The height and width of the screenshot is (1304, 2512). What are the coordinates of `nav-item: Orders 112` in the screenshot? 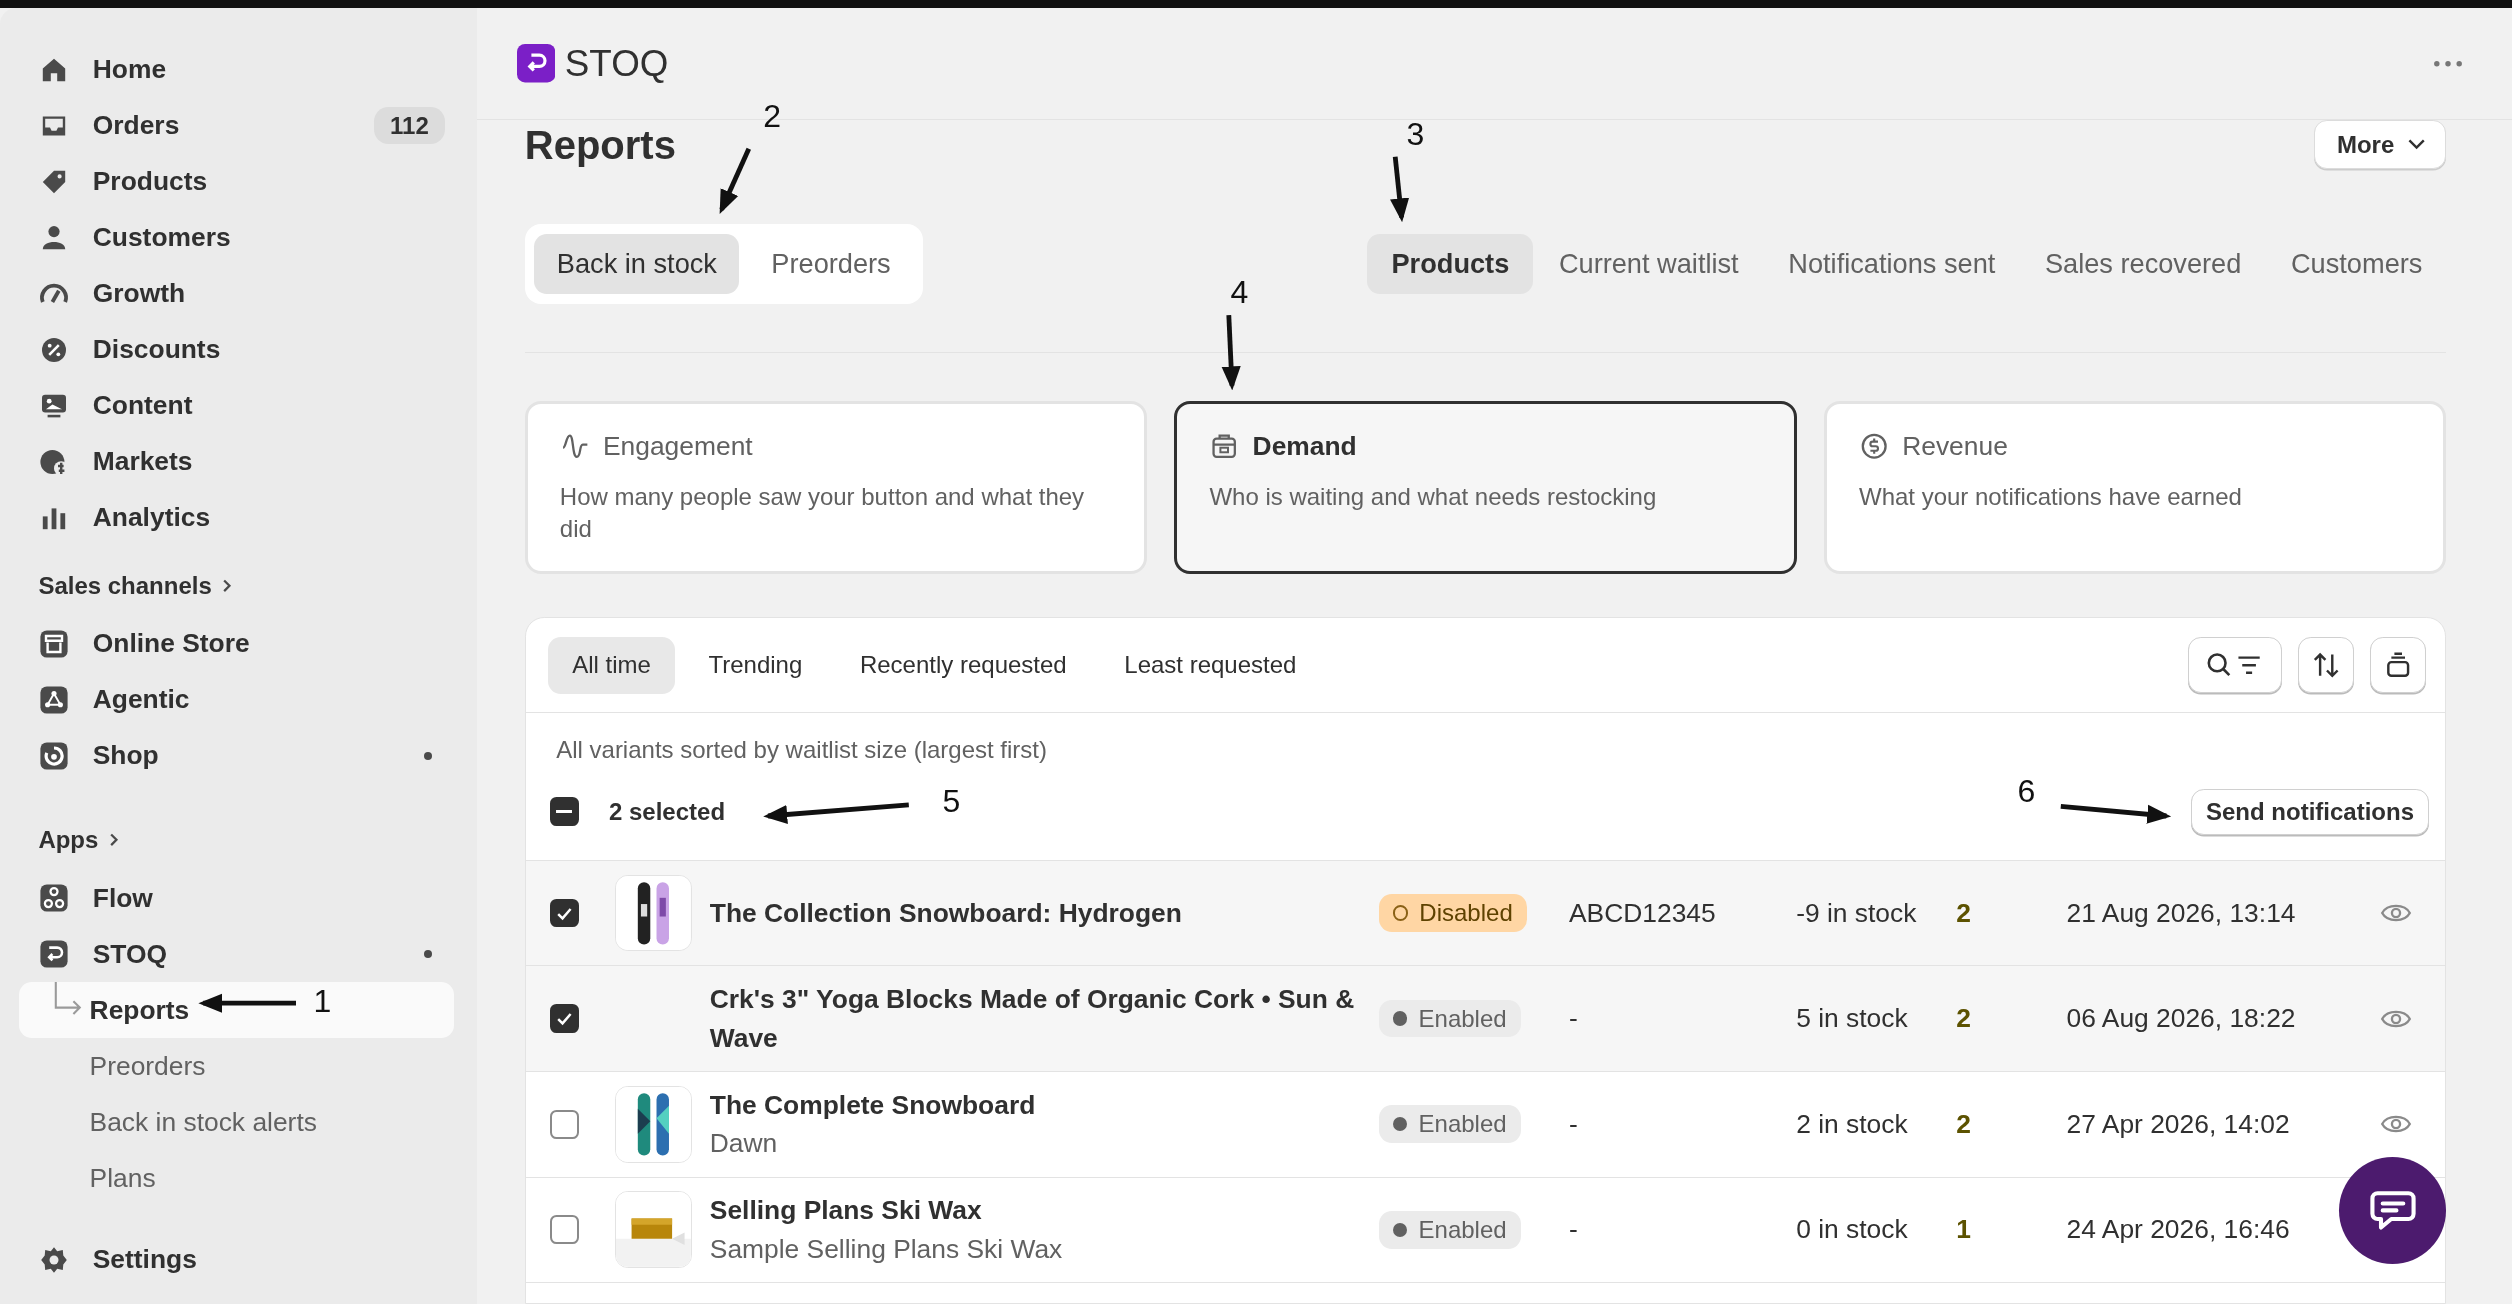 It's located at (237, 125).